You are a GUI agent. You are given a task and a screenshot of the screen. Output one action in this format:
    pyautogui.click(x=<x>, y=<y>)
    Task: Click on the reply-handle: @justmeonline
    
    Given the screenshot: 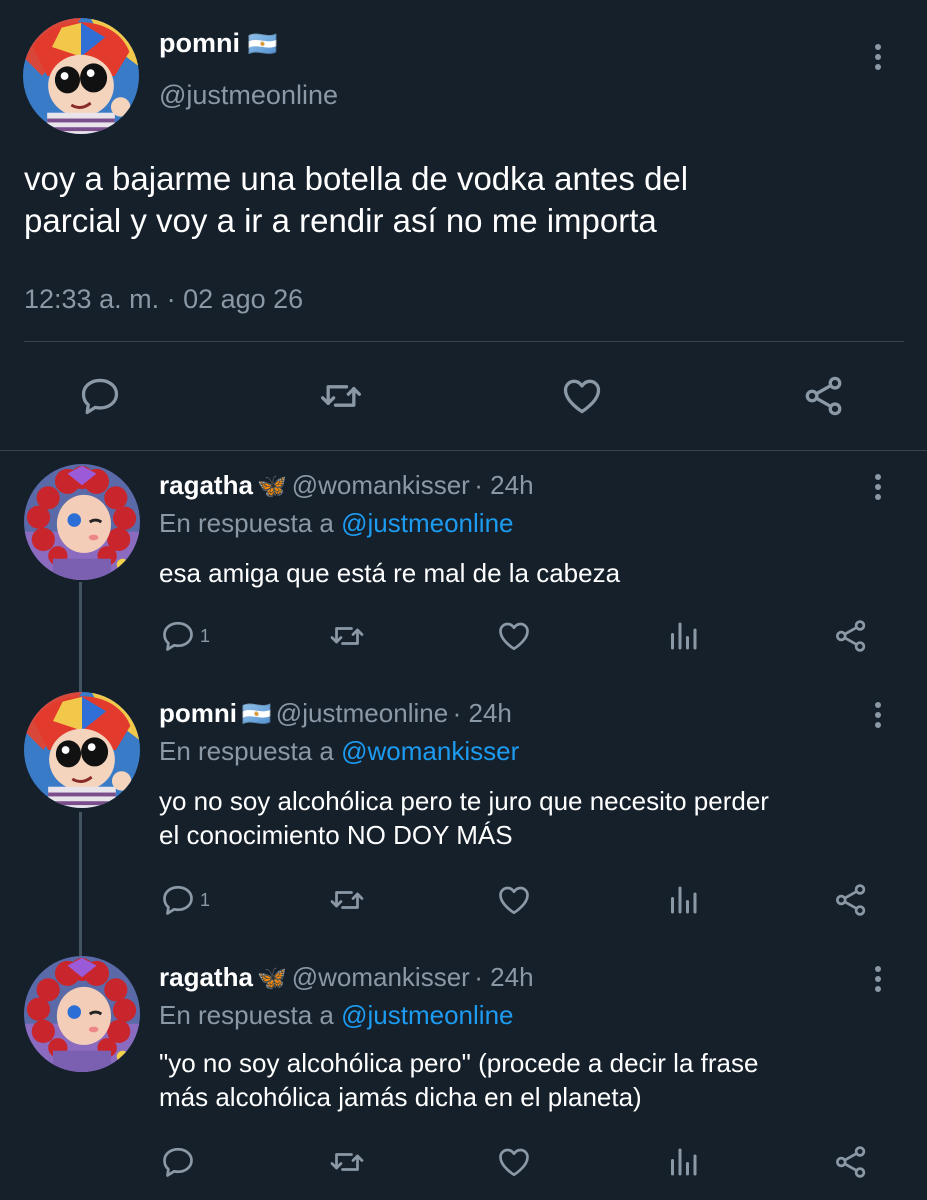 What is the action you would take?
    pyautogui.click(x=362, y=713)
    